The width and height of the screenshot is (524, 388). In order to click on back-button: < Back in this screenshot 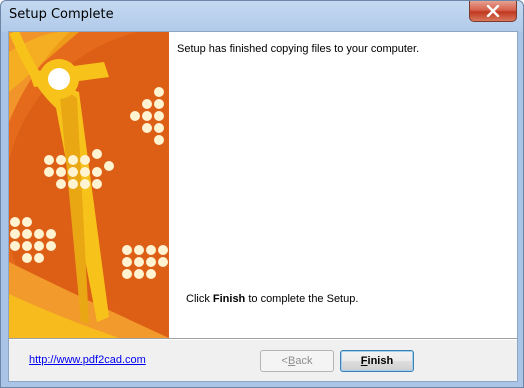, I will do `click(297, 361)`.